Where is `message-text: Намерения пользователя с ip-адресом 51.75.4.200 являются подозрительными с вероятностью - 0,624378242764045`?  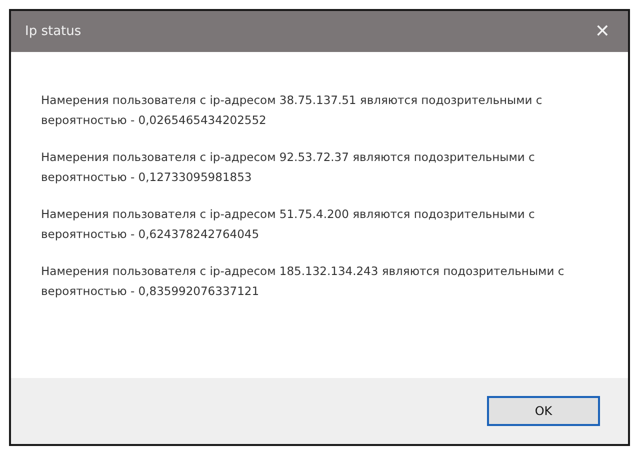
message-text: Намерения пользователя с ip-адресом 51.75.4.200 являются подозрительными с вероятностью - 0,624378242764045 is located at coordinates (288, 224).